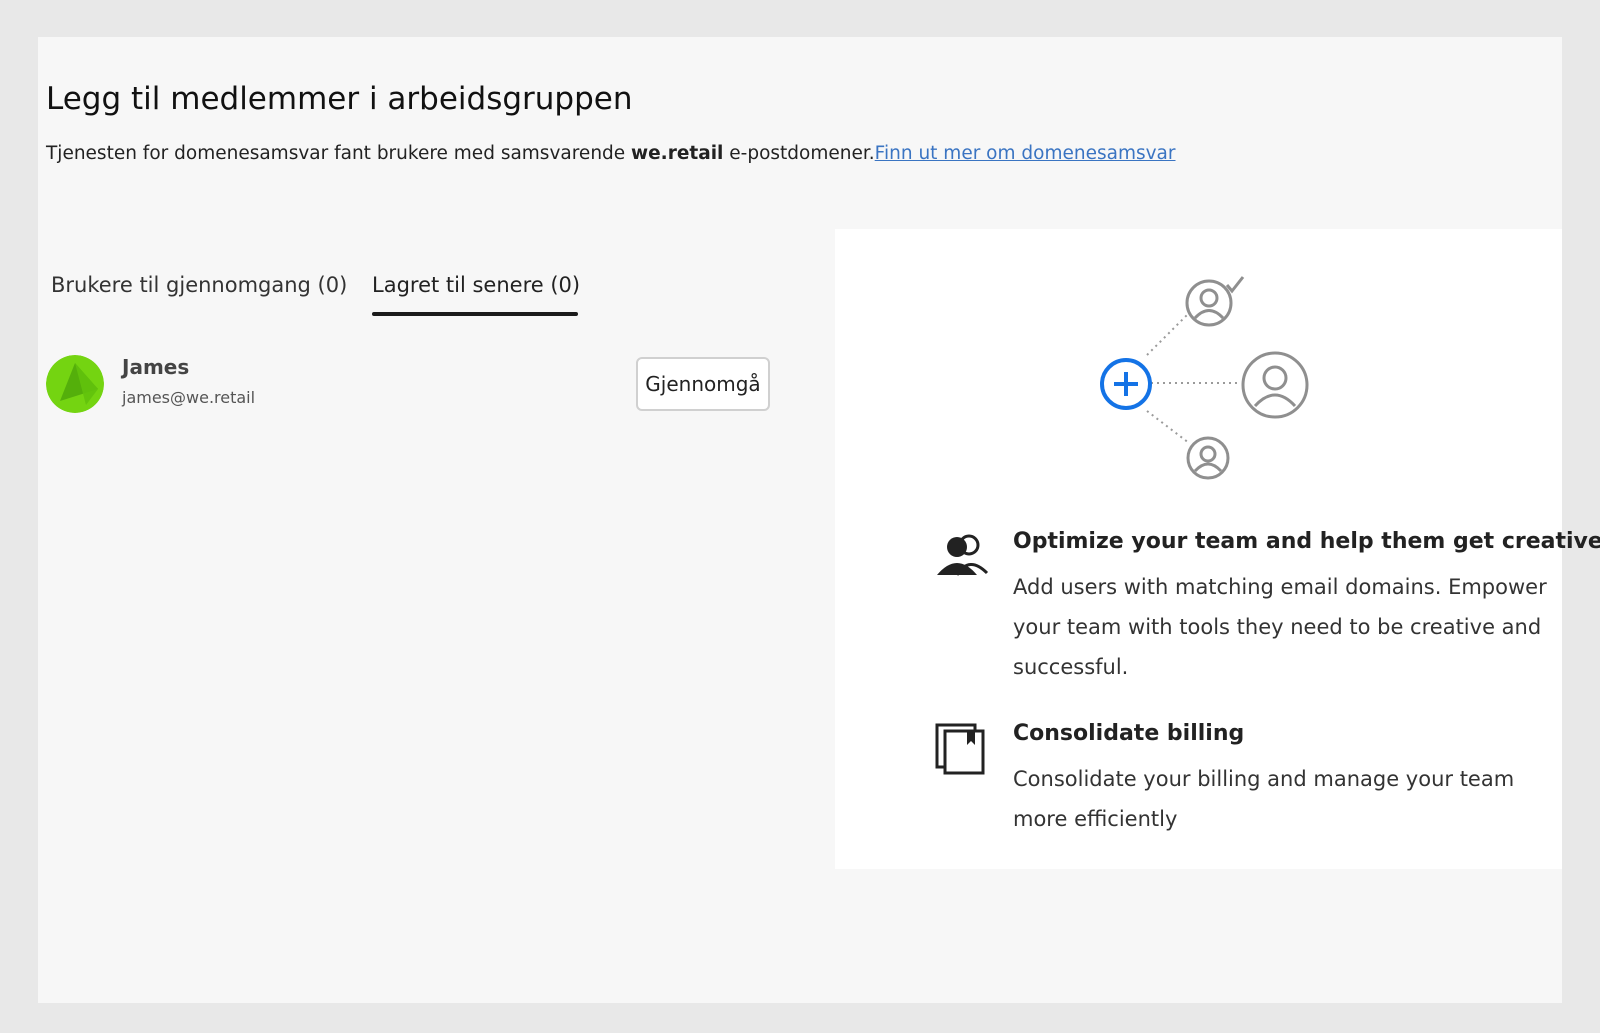  I want to click on feature-title: Consolidate billing, so click(1129, 733).